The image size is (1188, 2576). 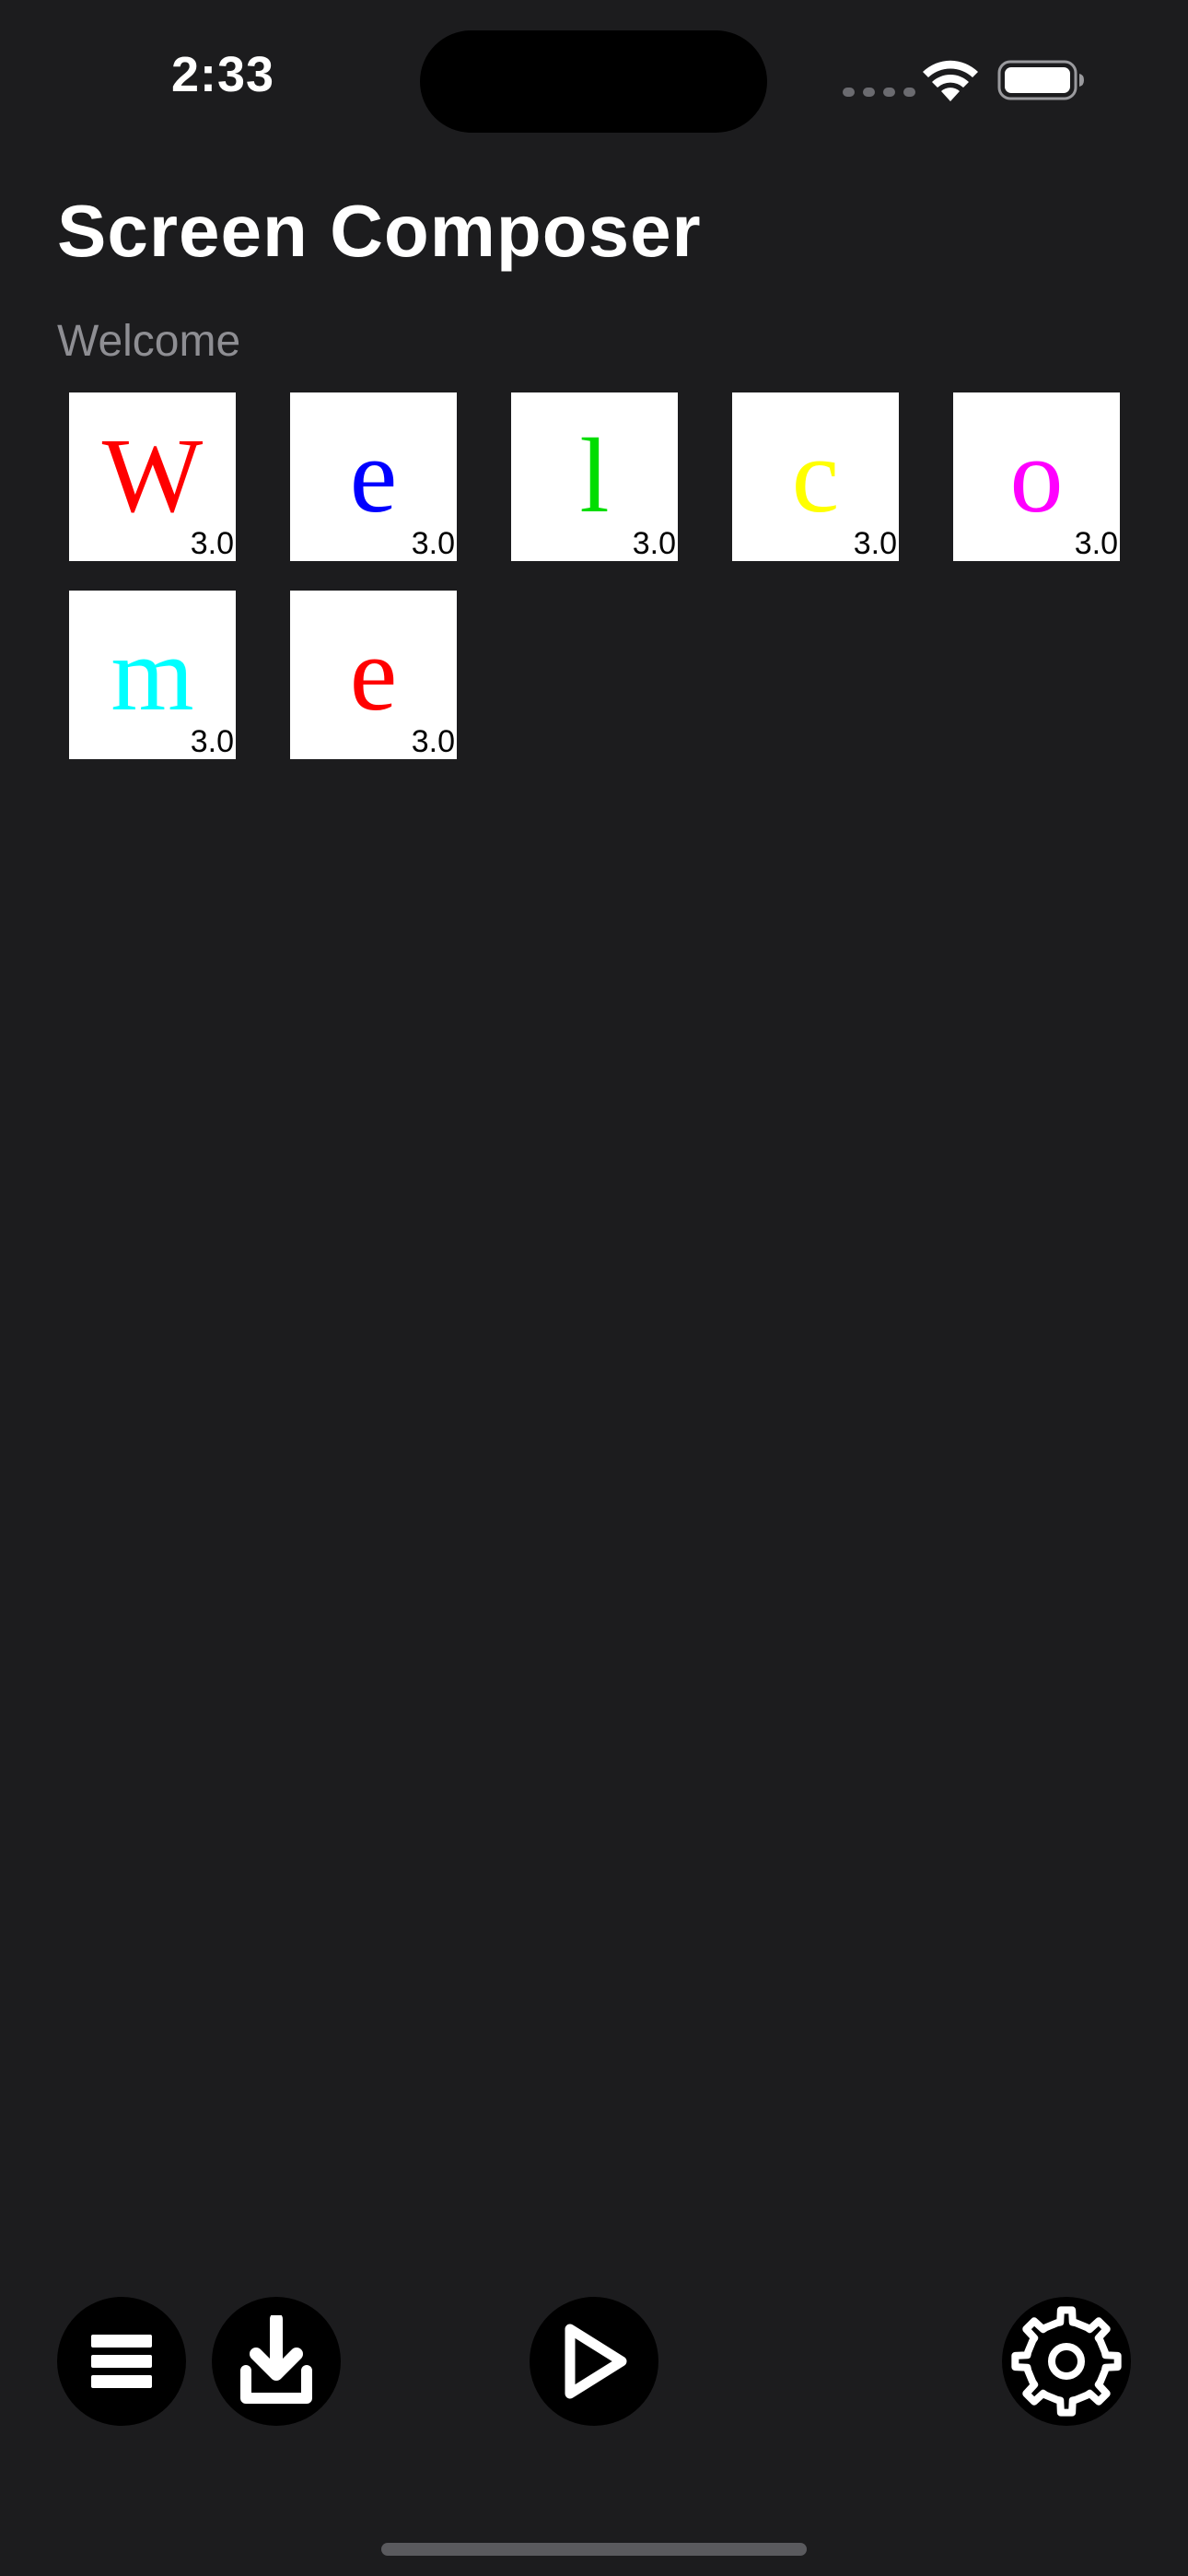 What do you see at coordinates (222, 74) in the screenshot?
I see `status-time: 2:33` at bounding box center [222, 74].